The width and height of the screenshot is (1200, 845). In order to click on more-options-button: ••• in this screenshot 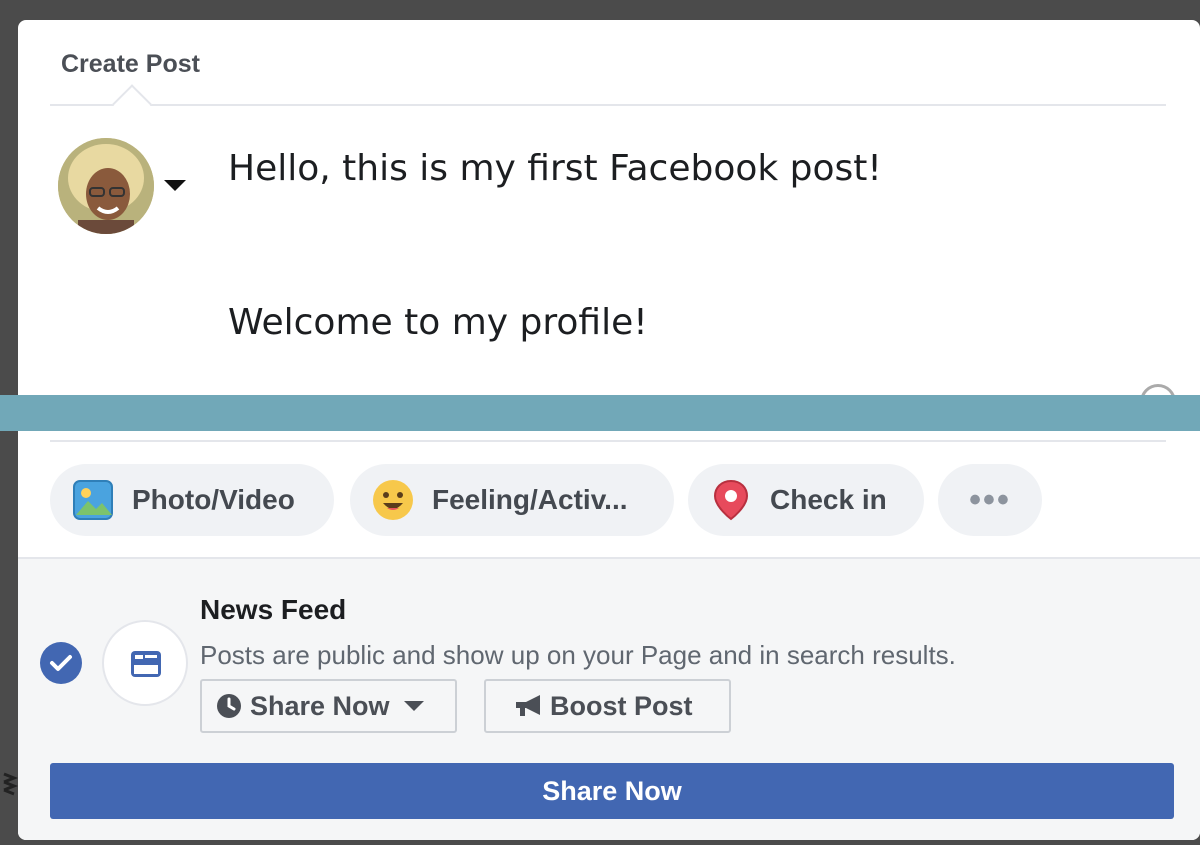, I will do `click(990, 500)`.